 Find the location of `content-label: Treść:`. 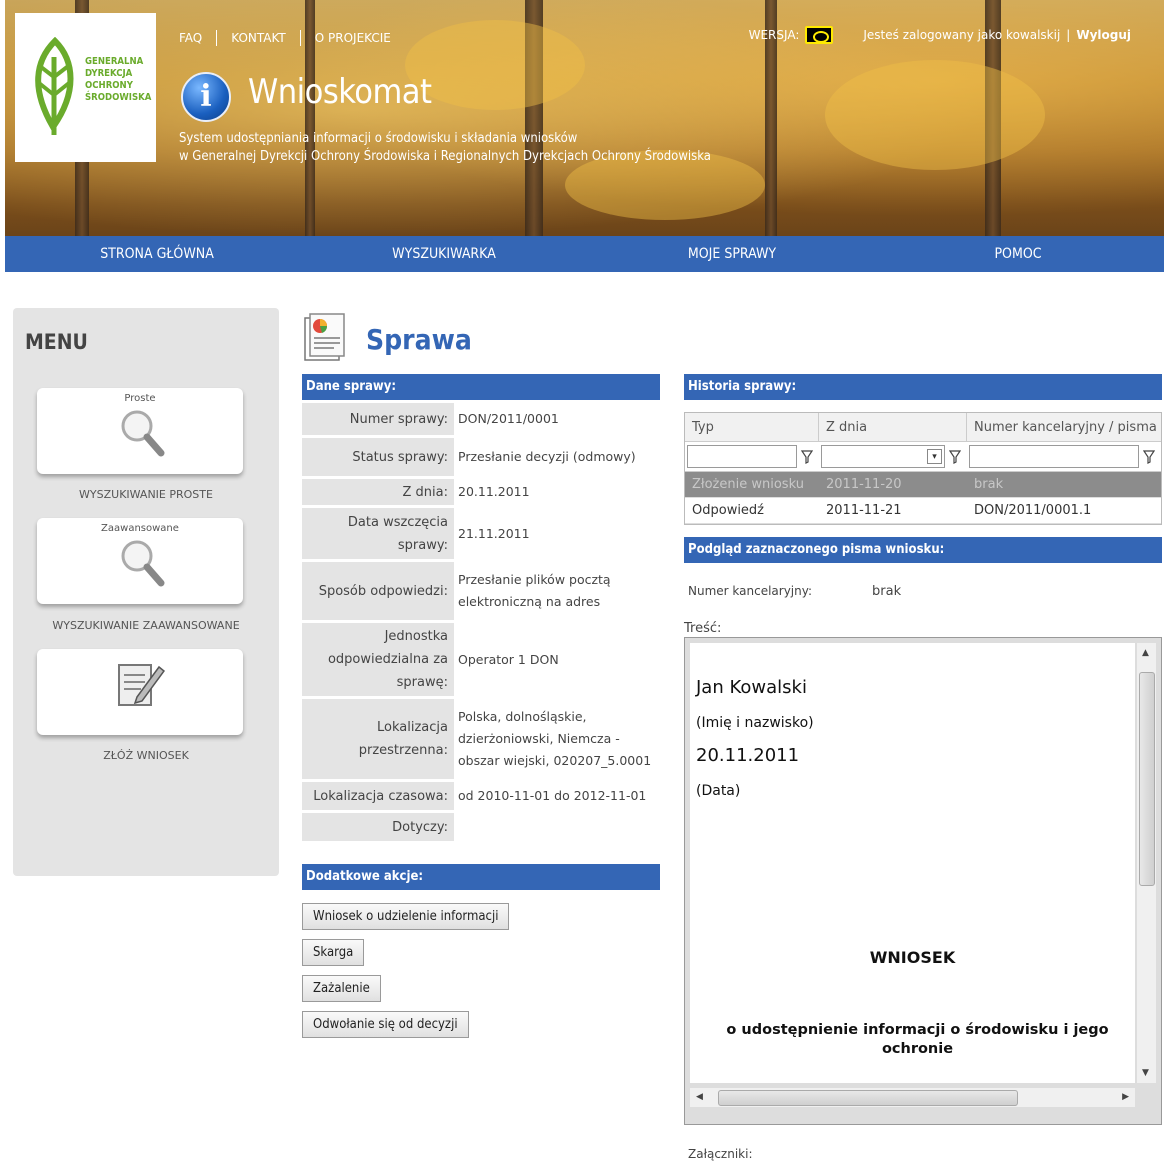

content-label: Treść: is located at coordinates (703, 628).